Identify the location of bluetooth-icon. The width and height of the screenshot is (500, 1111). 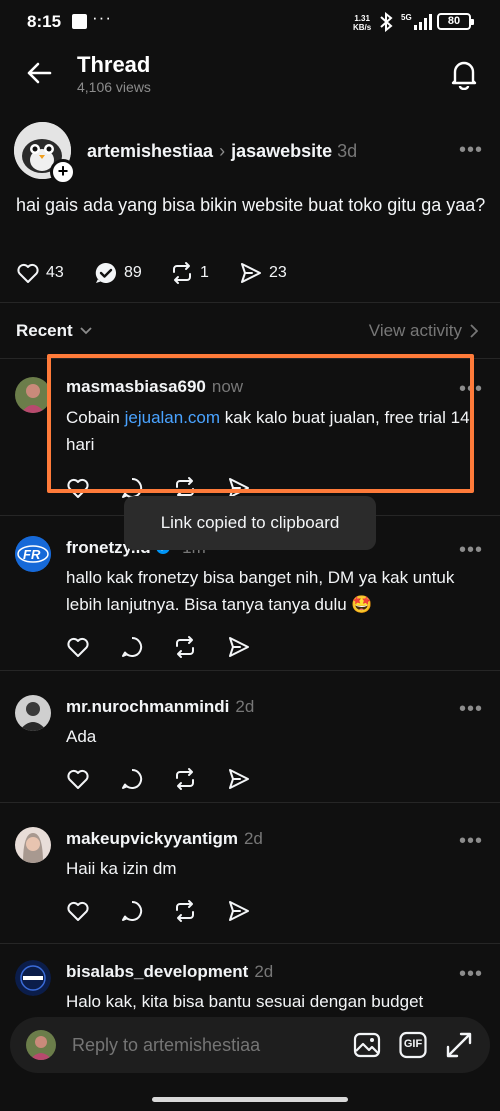
(386, 22).